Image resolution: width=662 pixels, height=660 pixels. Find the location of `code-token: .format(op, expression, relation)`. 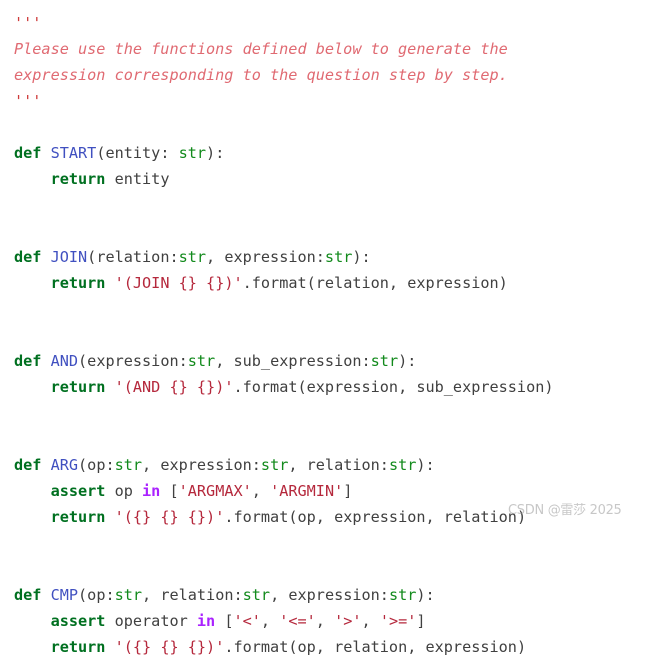

code-token: .format(op, expression, relation) is located at coordinates (375, 517).